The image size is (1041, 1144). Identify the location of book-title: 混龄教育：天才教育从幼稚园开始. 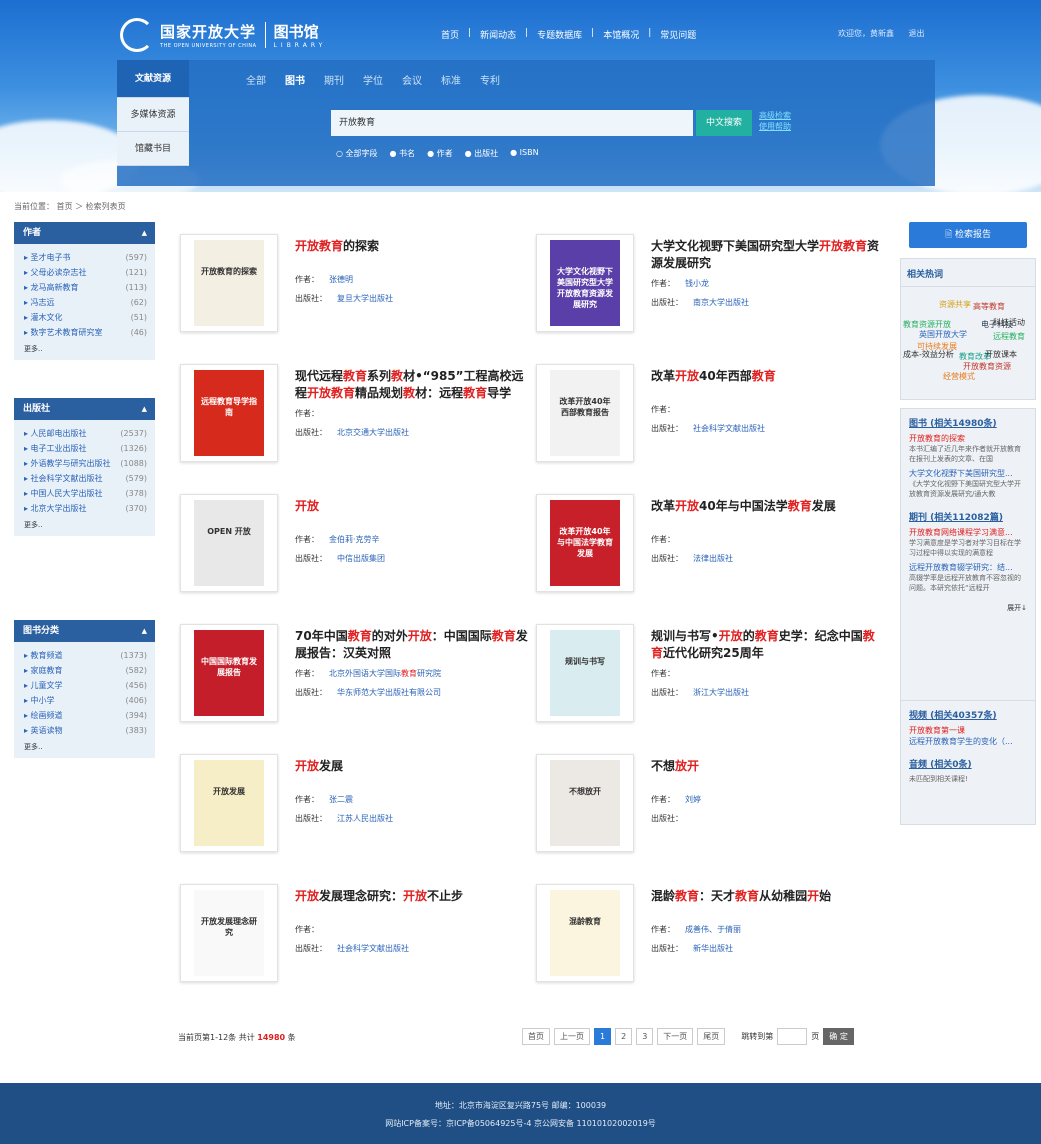
(768, 896).